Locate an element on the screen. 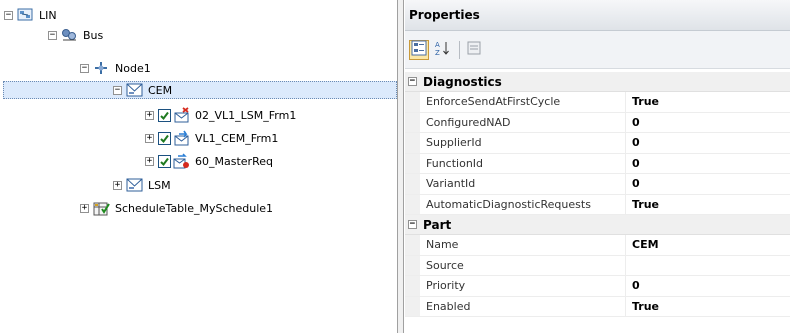 Image resolution: width=790 pixels, height=333 pixels. property-pages-button is located at coordinates (474, 50).